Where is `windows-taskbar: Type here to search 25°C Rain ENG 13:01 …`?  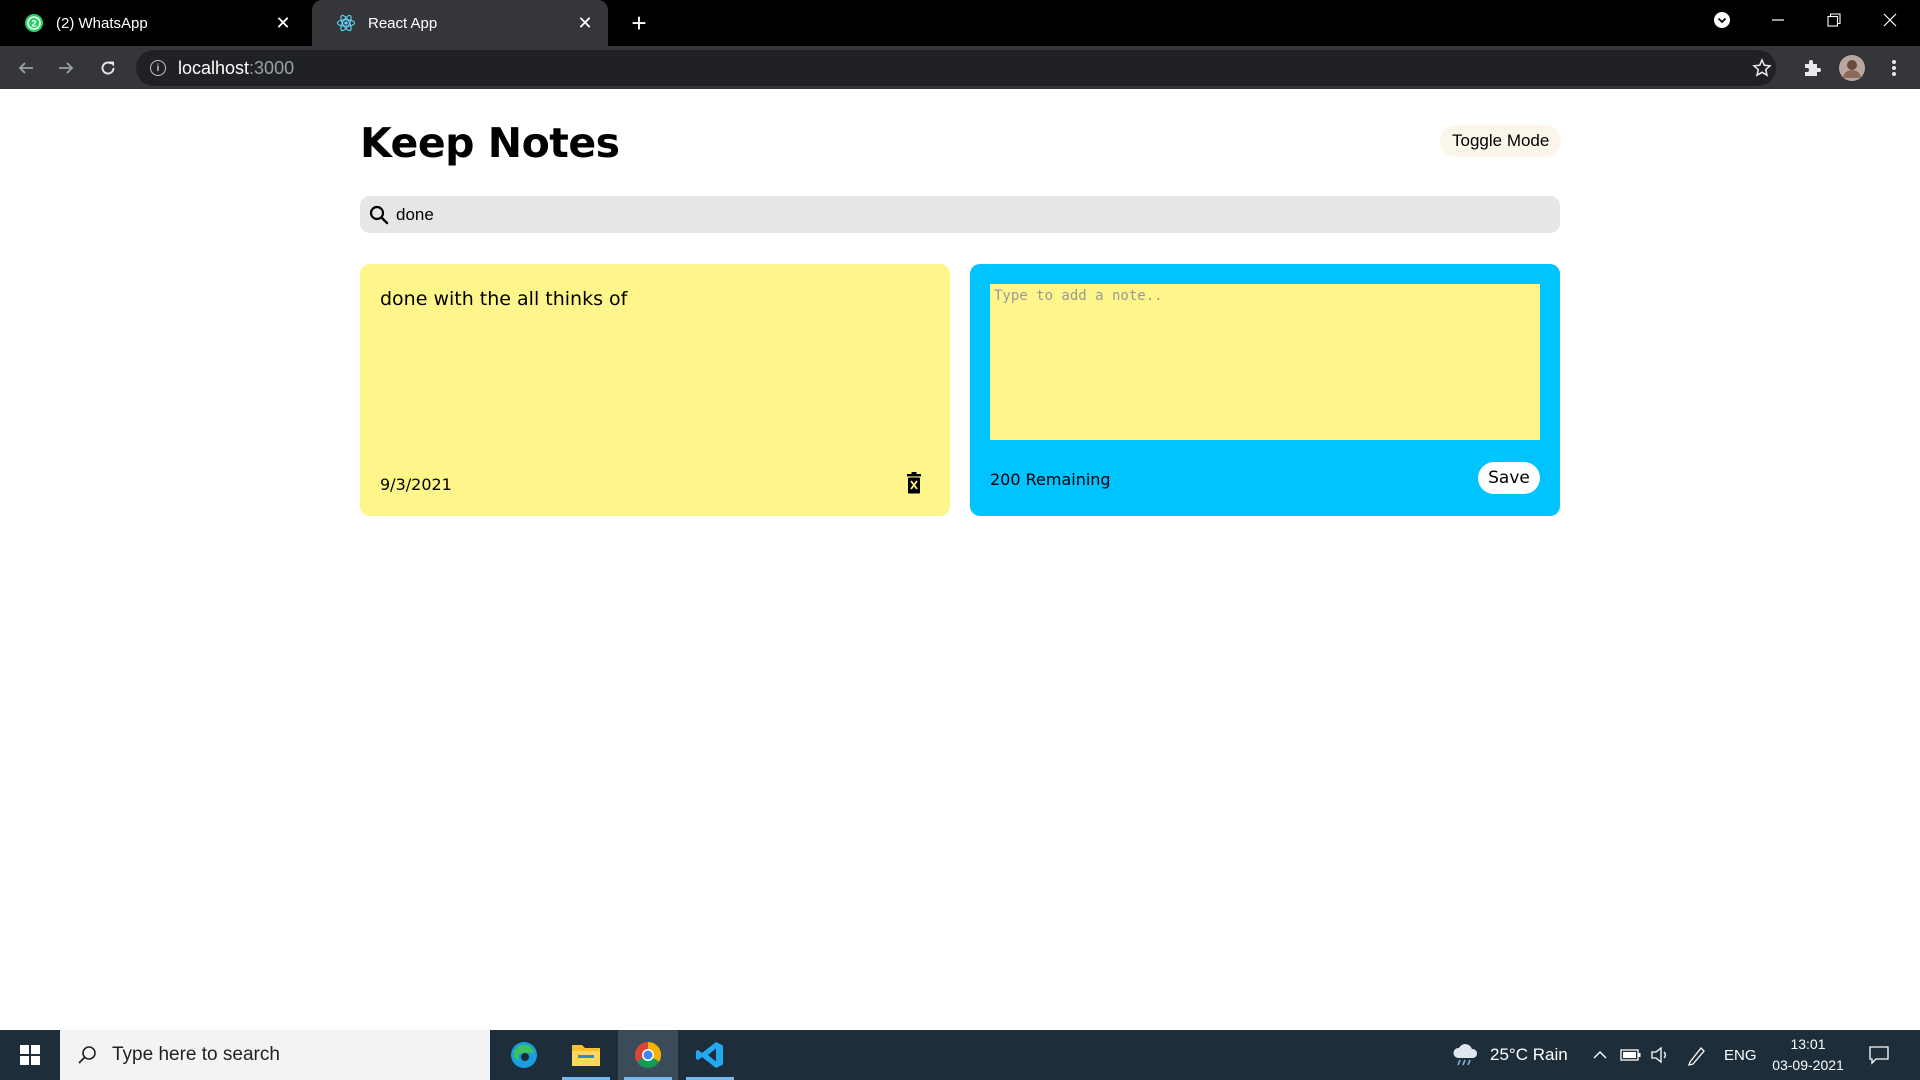 windows-taskbar: Type here to search 25°C Rain ENG 13:01 … is located at coordinates (960, 1055).